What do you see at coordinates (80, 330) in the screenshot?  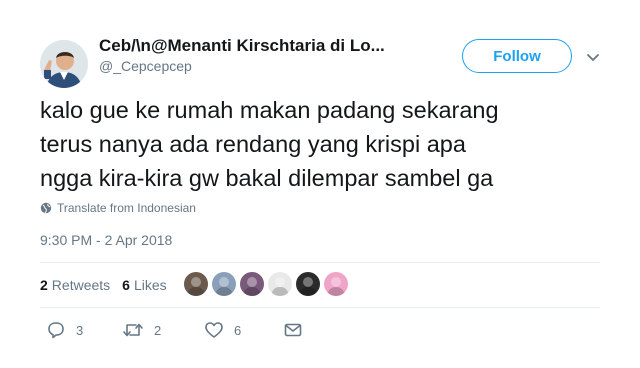 I see `reply-count: 3` at bounding box center [80, 330].